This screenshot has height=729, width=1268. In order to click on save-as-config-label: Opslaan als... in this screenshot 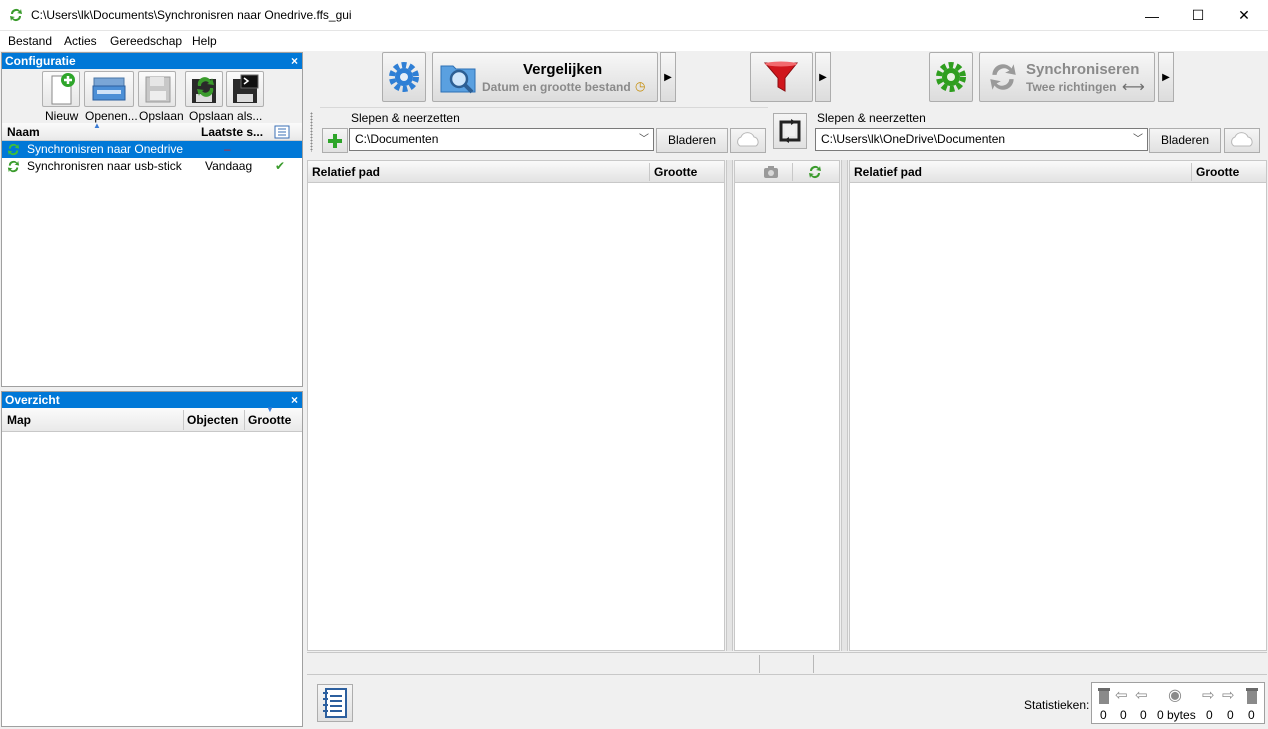, I will do `click(226, 116)`.